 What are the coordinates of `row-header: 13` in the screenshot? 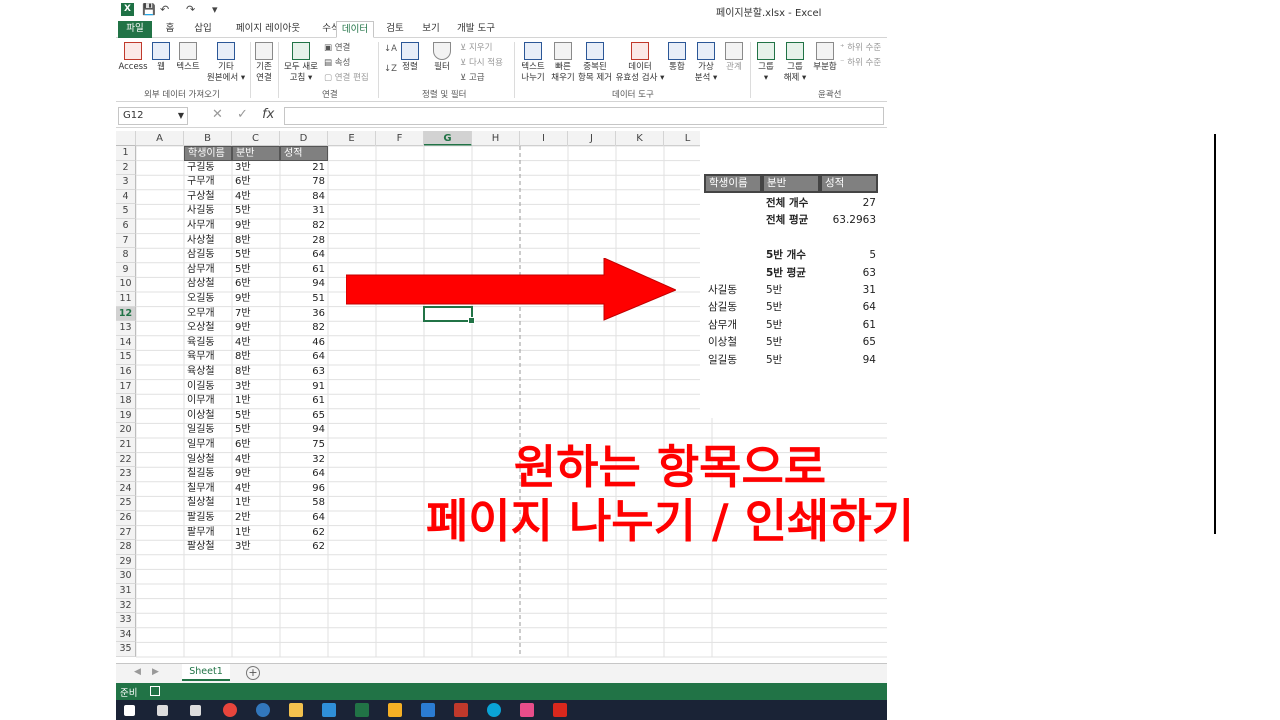 It's located at (126, 328).